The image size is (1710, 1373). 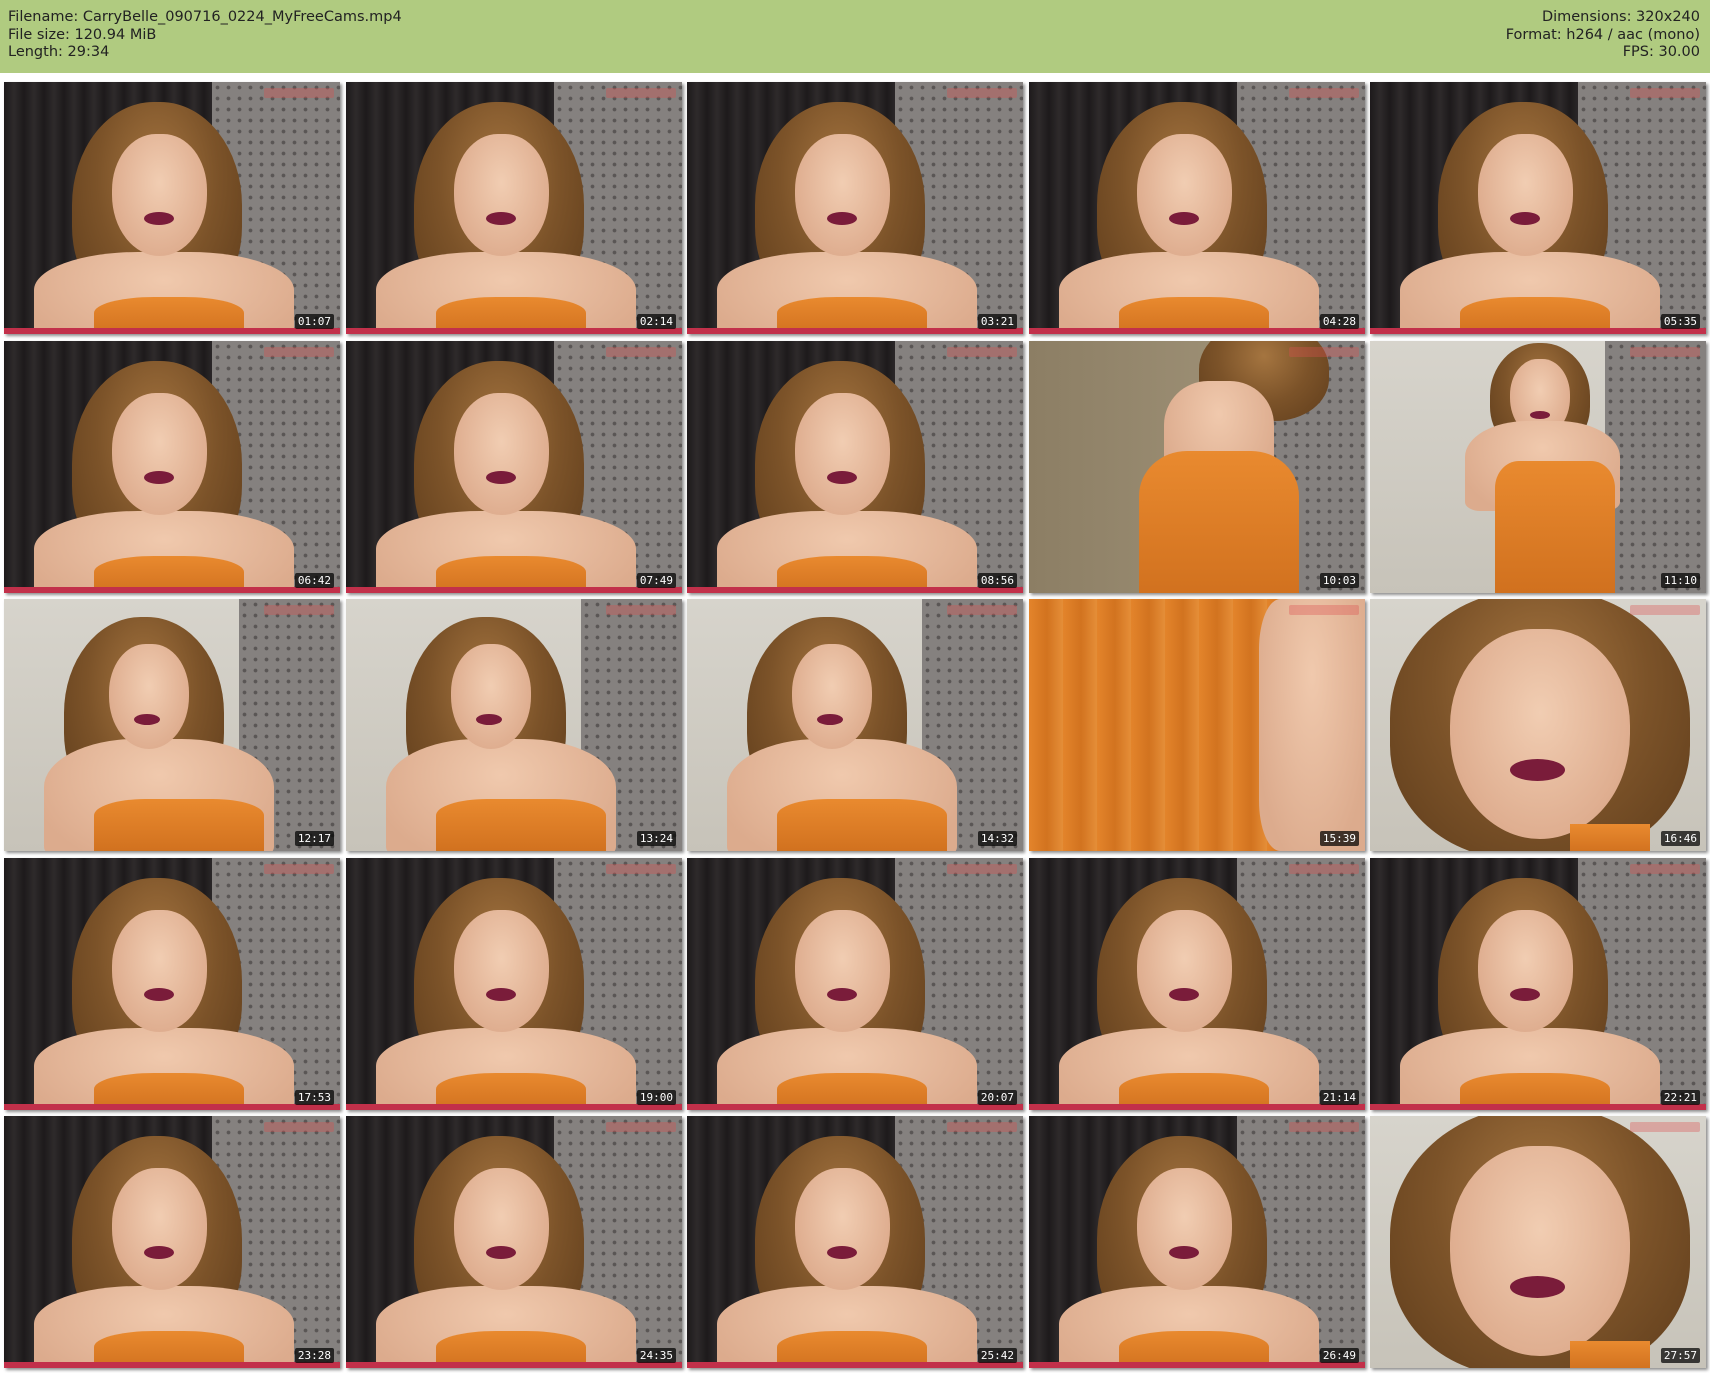 What do you see at coordinates (1680, 1355) in the screenshot?
I see `timestamp-label: 27:57` at bounding box center [1680, 1355].